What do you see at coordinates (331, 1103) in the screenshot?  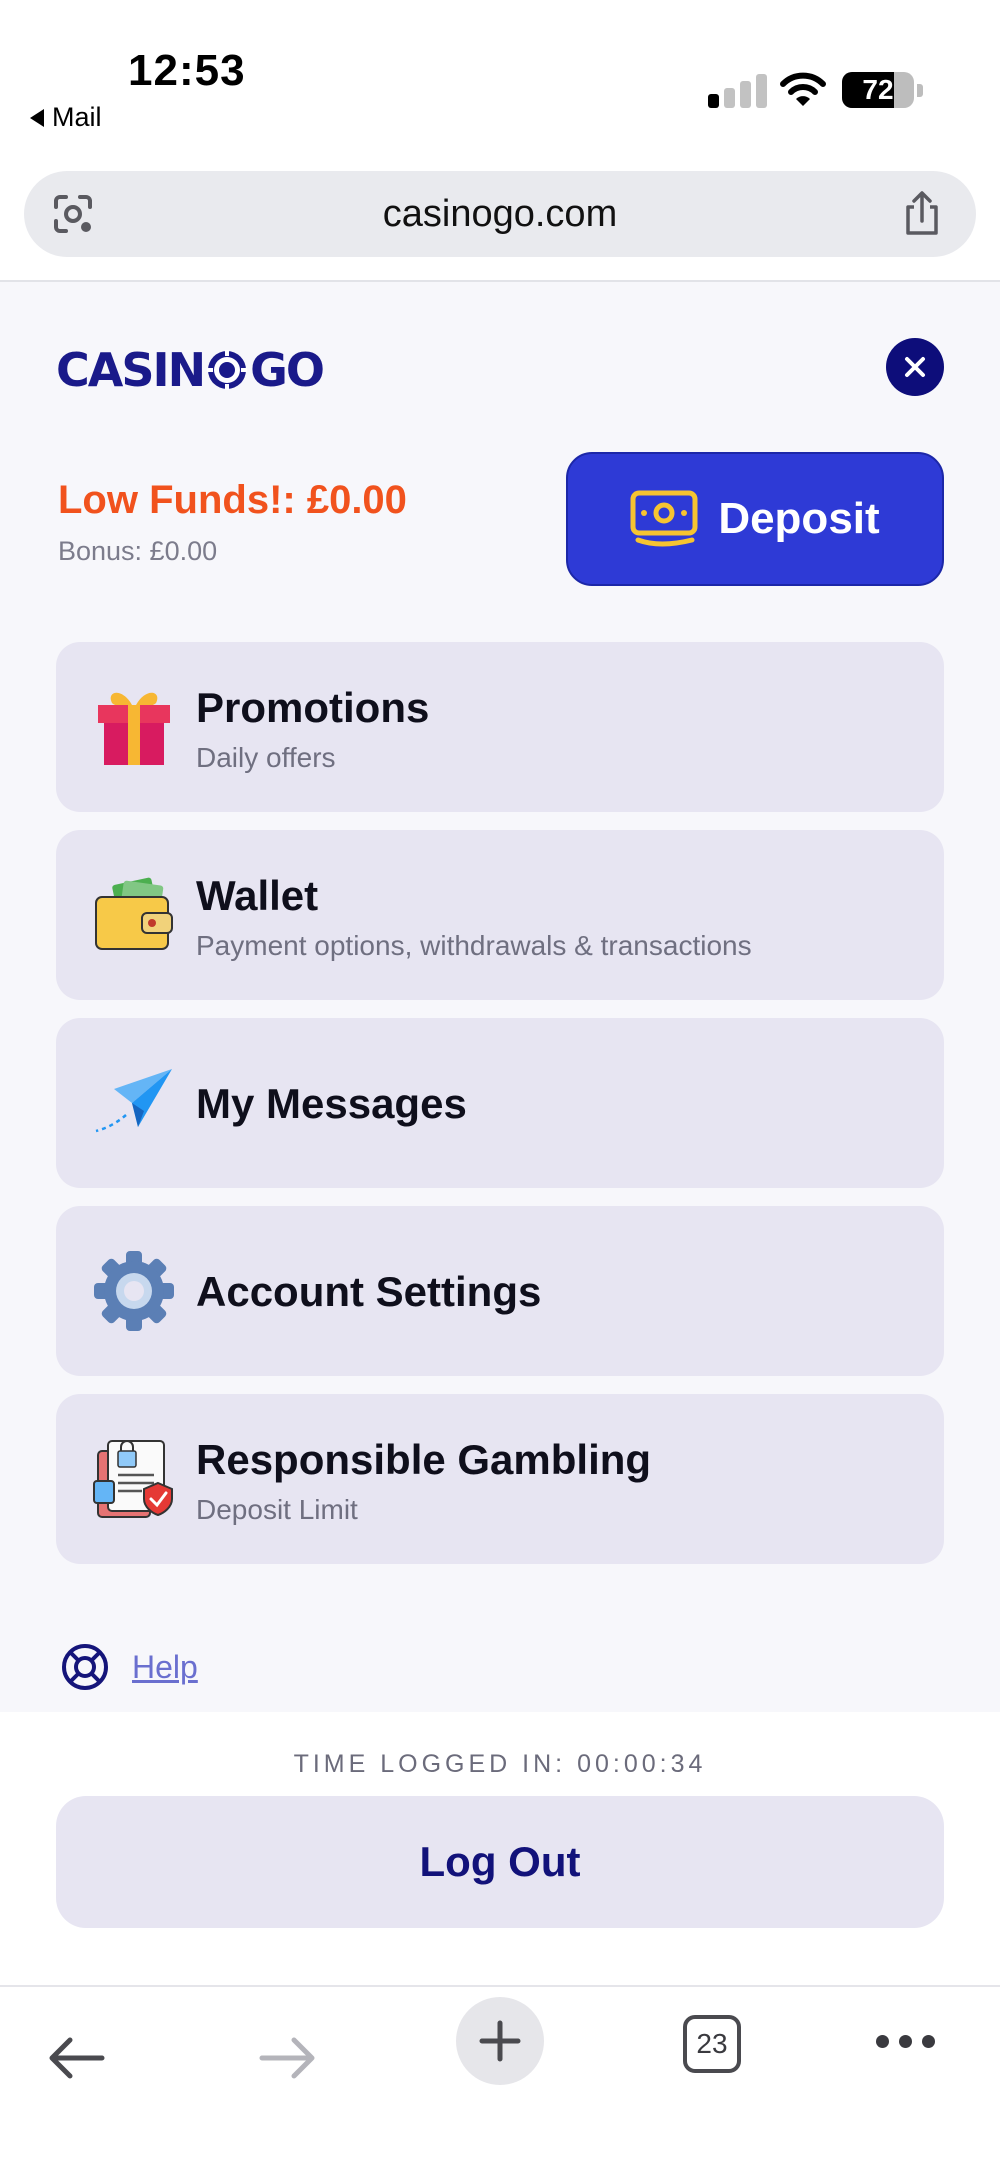 I see `my-messages-title: My Messages` at bounding box center [331, 1103].